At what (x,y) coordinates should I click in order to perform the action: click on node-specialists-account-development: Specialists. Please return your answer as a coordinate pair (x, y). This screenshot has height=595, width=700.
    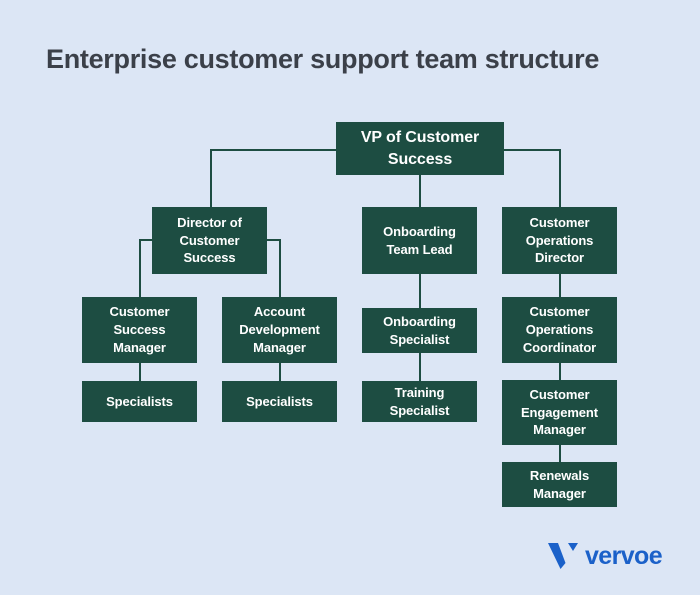
    Looking at the image, I should click on (279, 401).